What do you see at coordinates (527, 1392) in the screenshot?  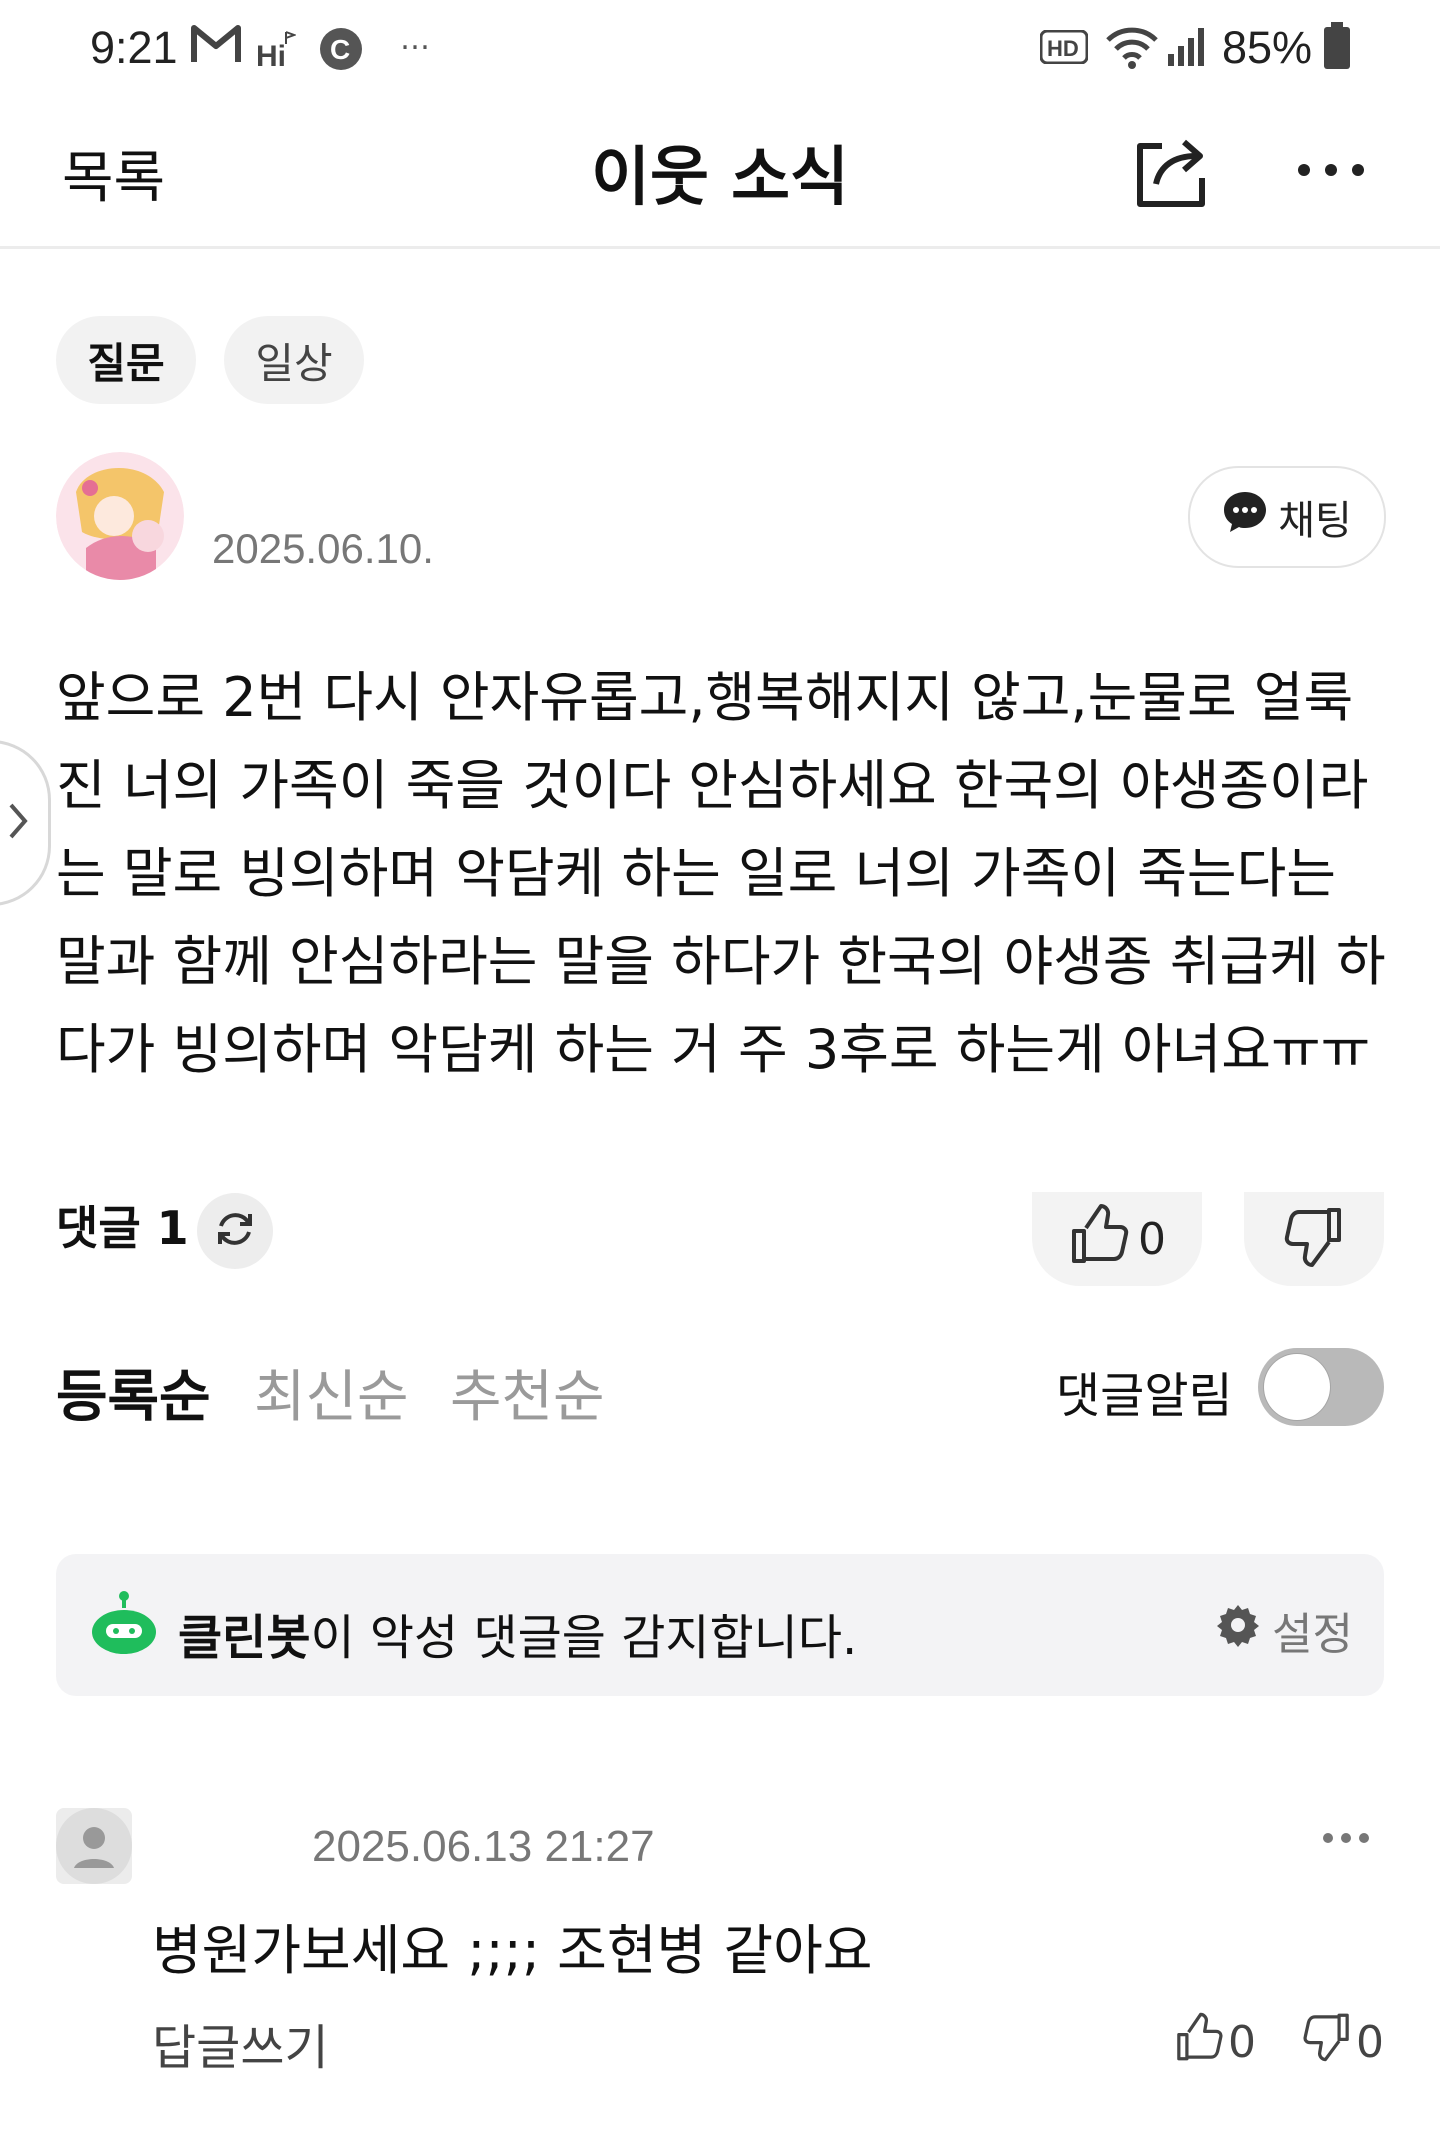 I see `sort-recommended: 추천순` at bounding box center [527, 1392].